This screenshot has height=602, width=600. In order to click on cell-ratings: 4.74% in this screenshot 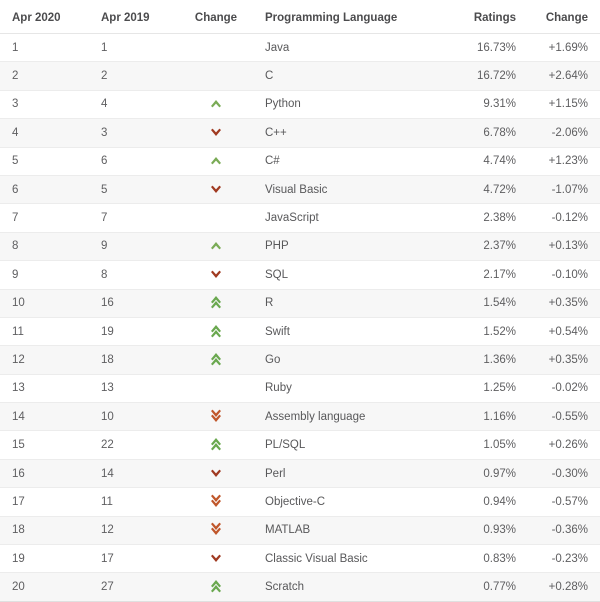, I will do `click(490, 161)`.